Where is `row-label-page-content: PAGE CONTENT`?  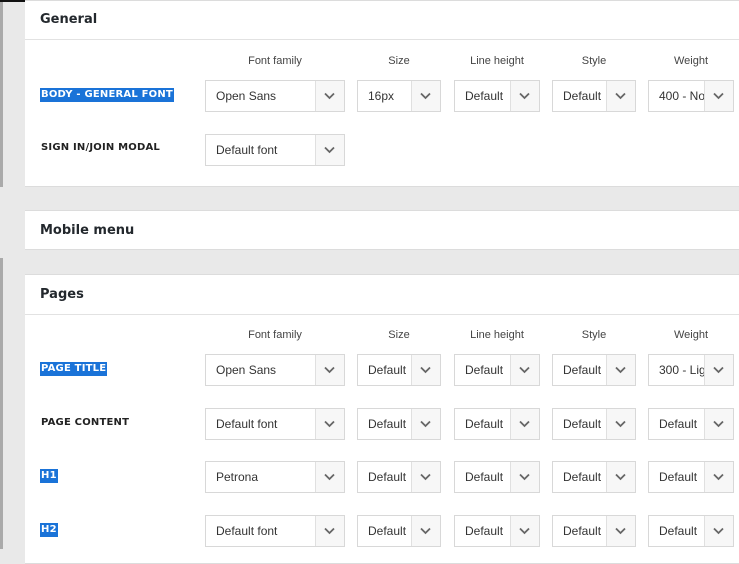 row-label-page-content: PAGE CONTENT is located at coordinates (85, 422).